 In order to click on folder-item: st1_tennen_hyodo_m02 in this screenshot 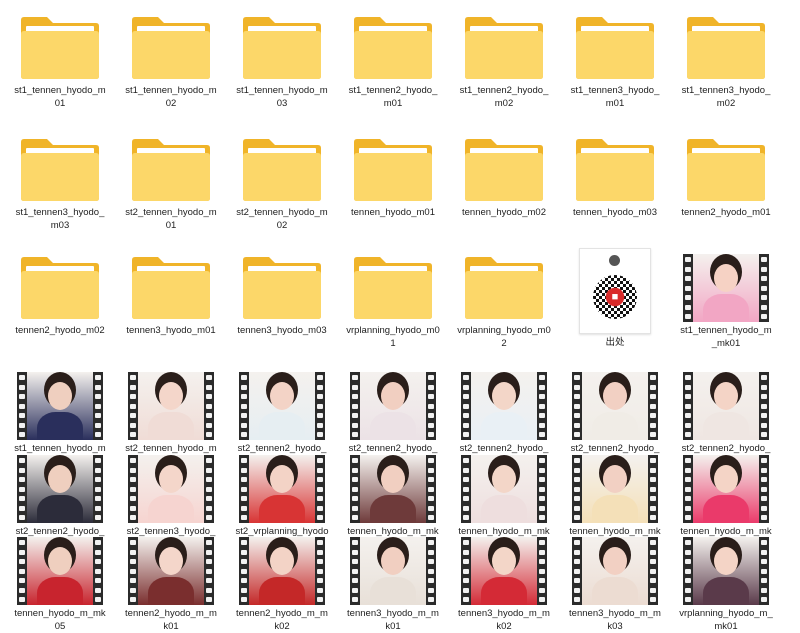, I will do `click(171, 62)`.